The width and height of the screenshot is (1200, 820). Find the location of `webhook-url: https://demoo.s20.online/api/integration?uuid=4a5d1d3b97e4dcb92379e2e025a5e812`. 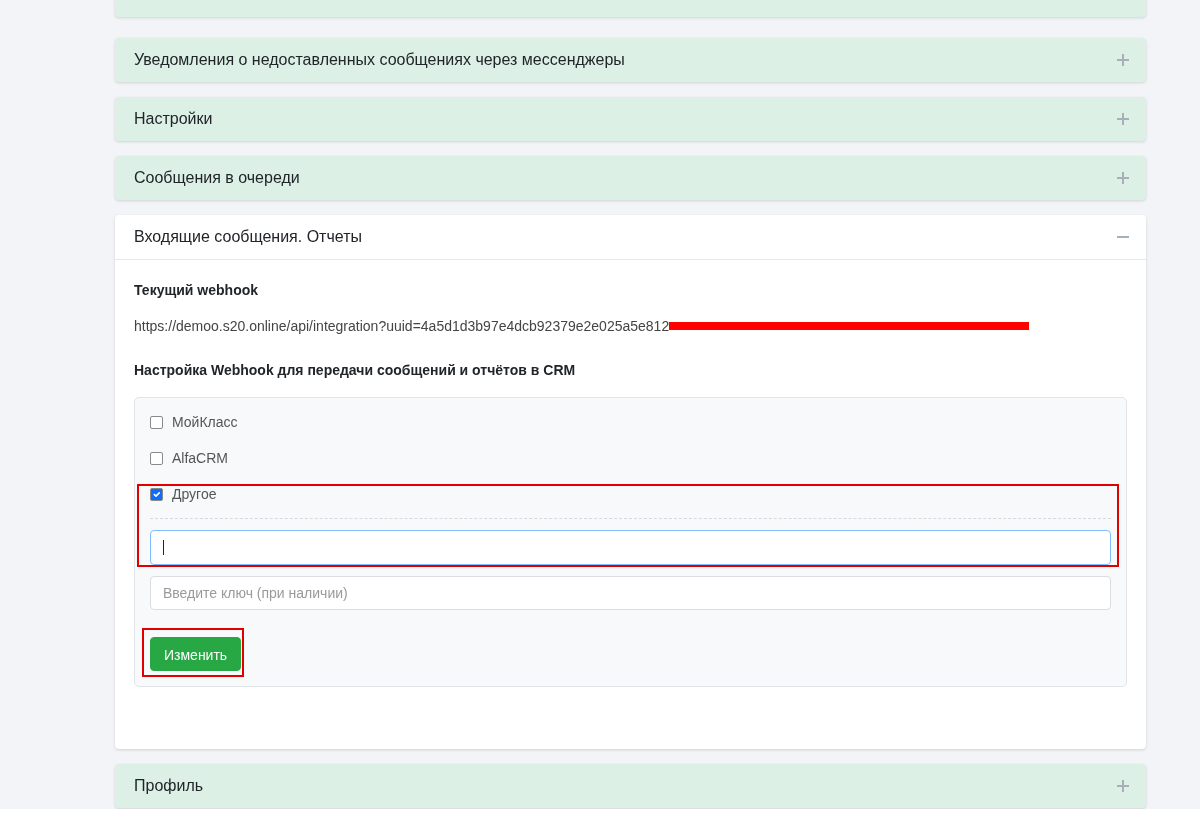

webhook-url: https://demoo.s20.online/api/integration?uuid=4a5d1d3b97e4dcb92379e2e025a5e812 is located at coordinates (402, 326).